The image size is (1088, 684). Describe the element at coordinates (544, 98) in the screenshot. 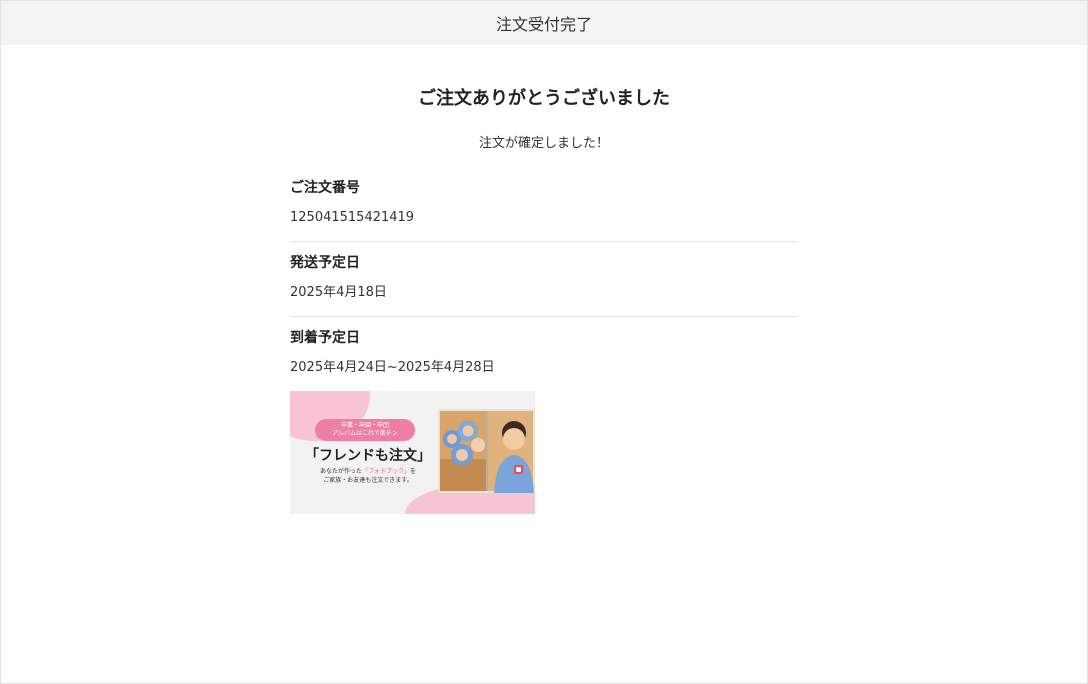

I see `thanks-heading: ご注文ありがとうございました` at that location.